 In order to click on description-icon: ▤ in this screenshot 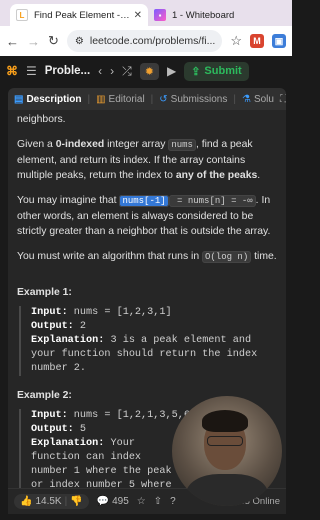, I will do `click(19, 99)`.